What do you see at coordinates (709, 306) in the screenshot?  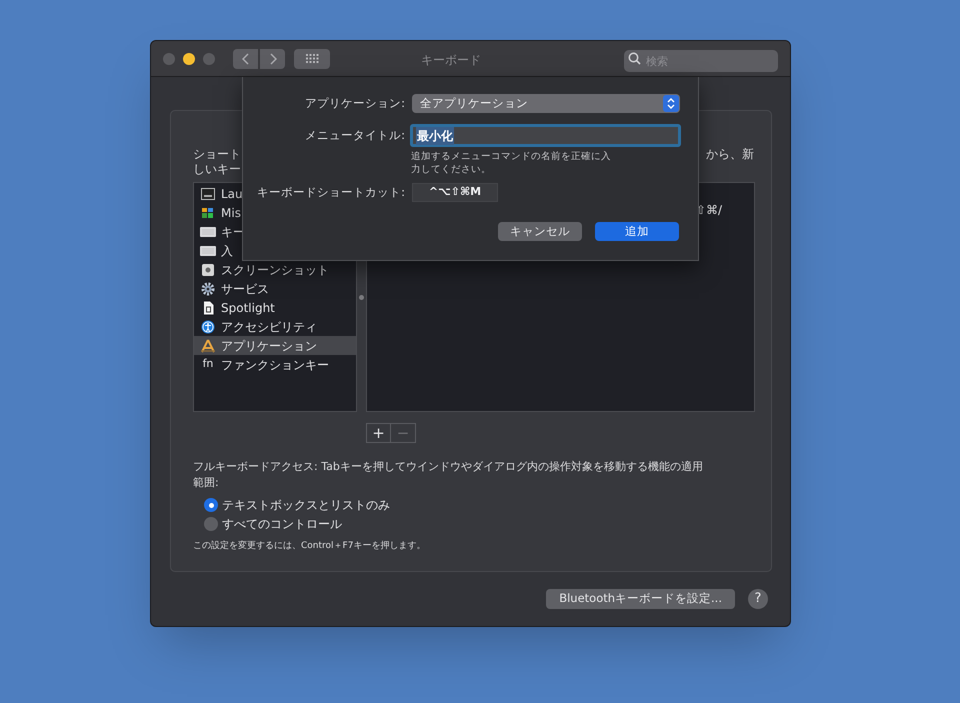 I see `shortcut-keys: ⇧⌘/` at bounding box center [709, 306].